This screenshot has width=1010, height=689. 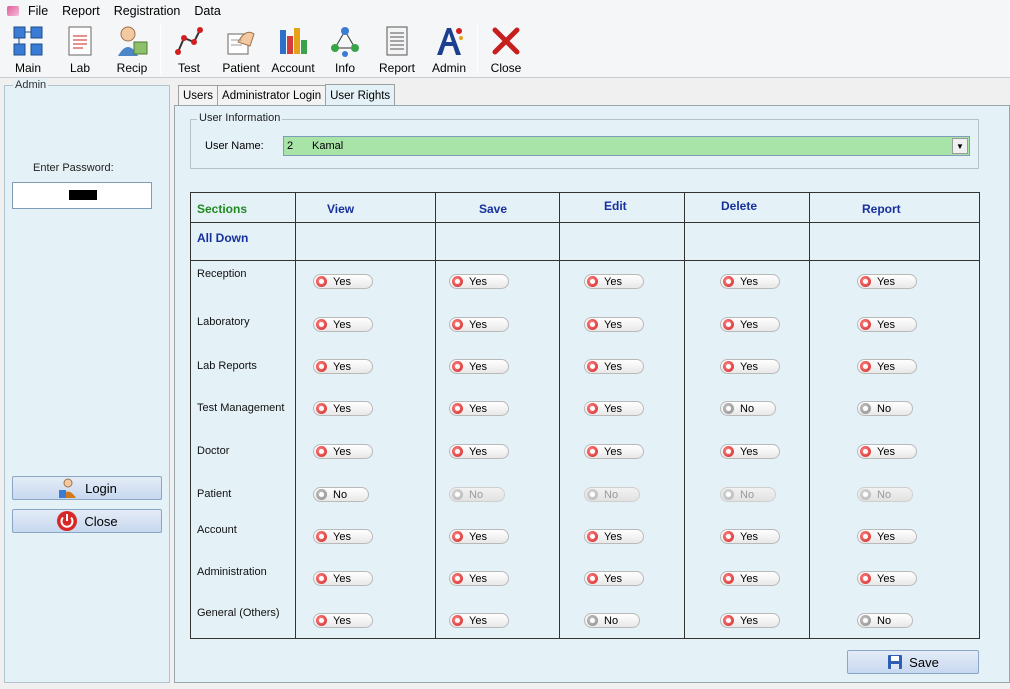 I want to click on toolbar-account-button: Account, so click(x=293, y=49).